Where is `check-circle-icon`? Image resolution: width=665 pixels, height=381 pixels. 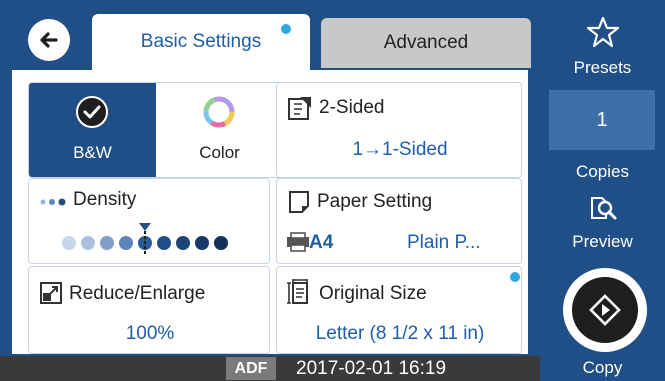 check-circle-icon is located at coordinates (92, 112).